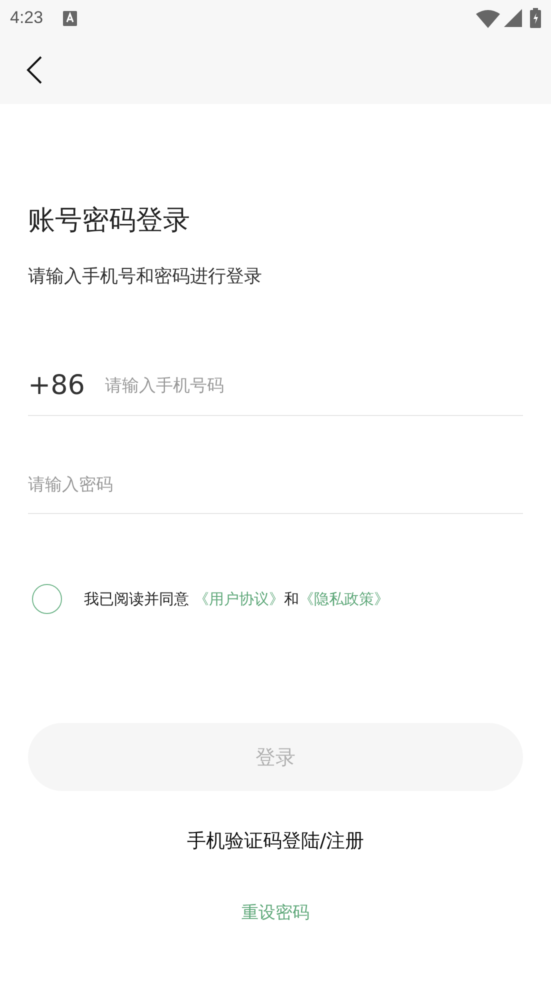  I want to click on wifi-icon, so click(488, 18).